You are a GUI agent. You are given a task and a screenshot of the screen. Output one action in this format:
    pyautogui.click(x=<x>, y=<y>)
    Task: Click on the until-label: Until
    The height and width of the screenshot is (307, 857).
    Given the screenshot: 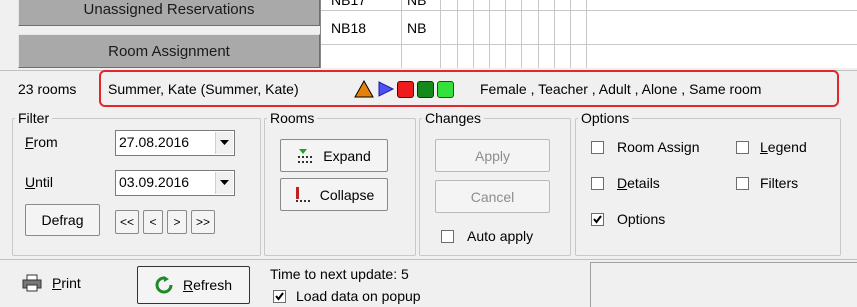 What is the action you would take?
    pyautogui.click(x=39, y=182)
    